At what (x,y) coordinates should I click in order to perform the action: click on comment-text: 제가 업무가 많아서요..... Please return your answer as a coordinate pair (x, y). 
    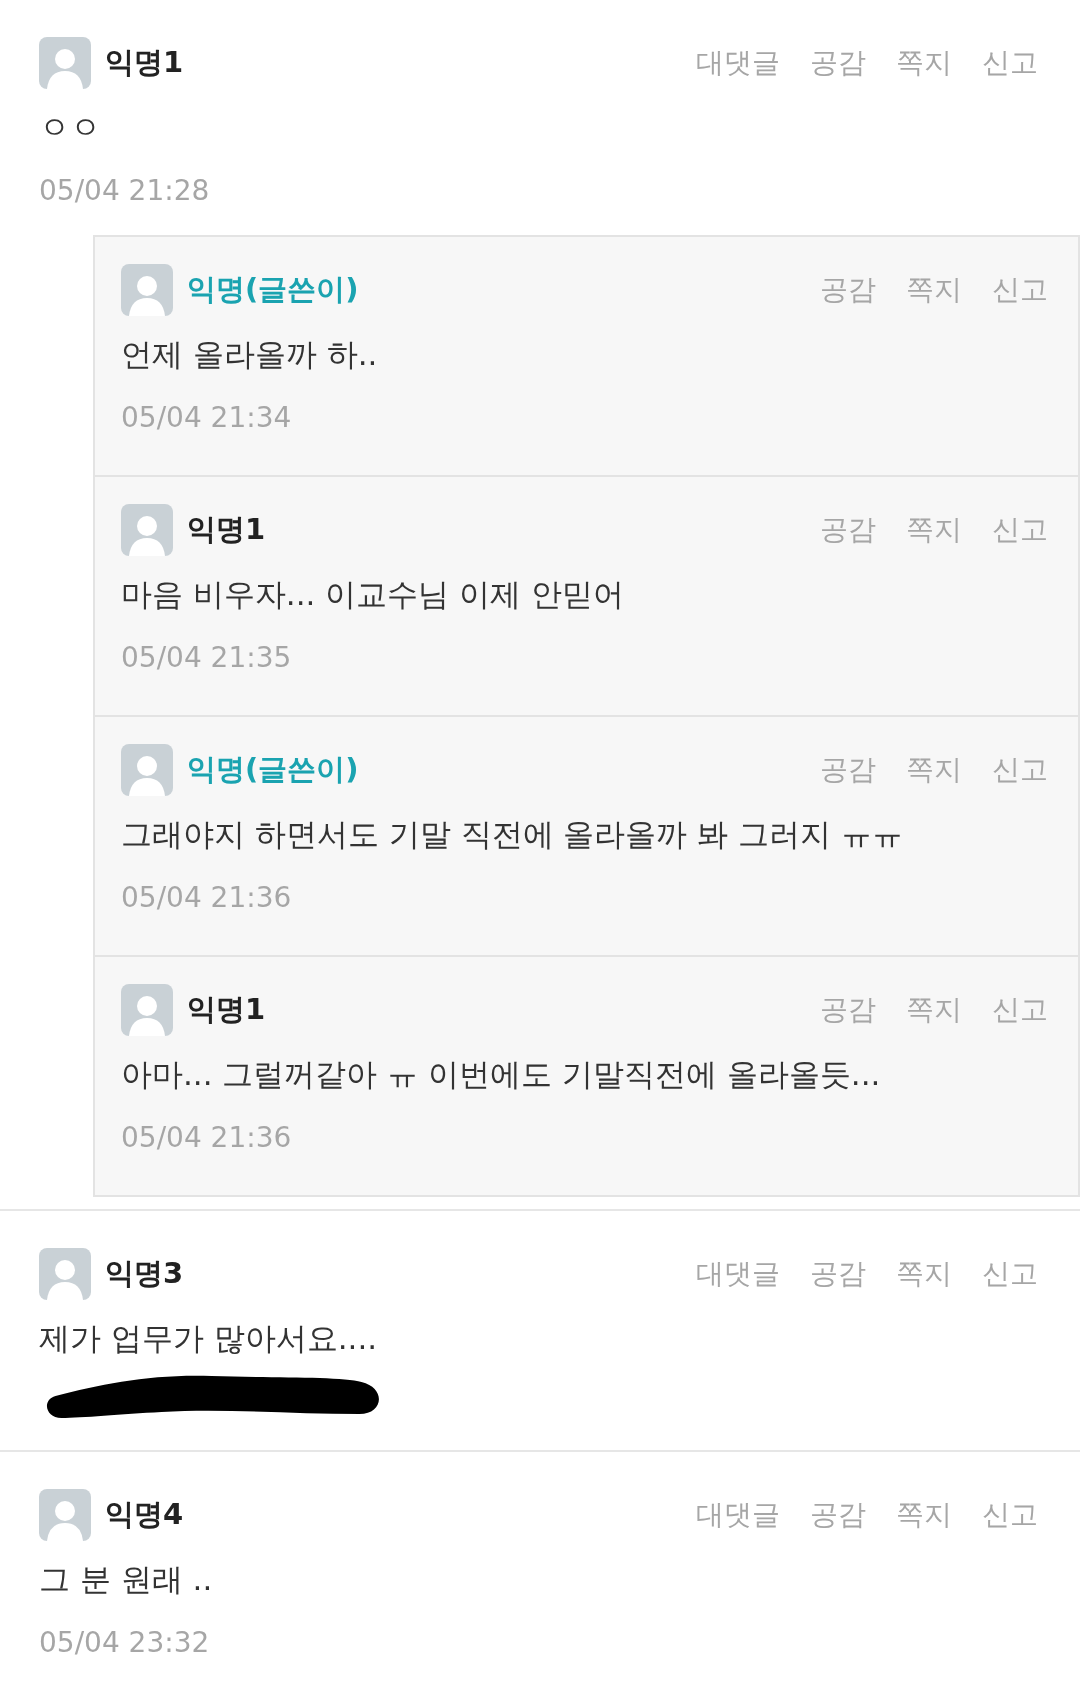
    Looking at the image, I should click on (209, 1338).